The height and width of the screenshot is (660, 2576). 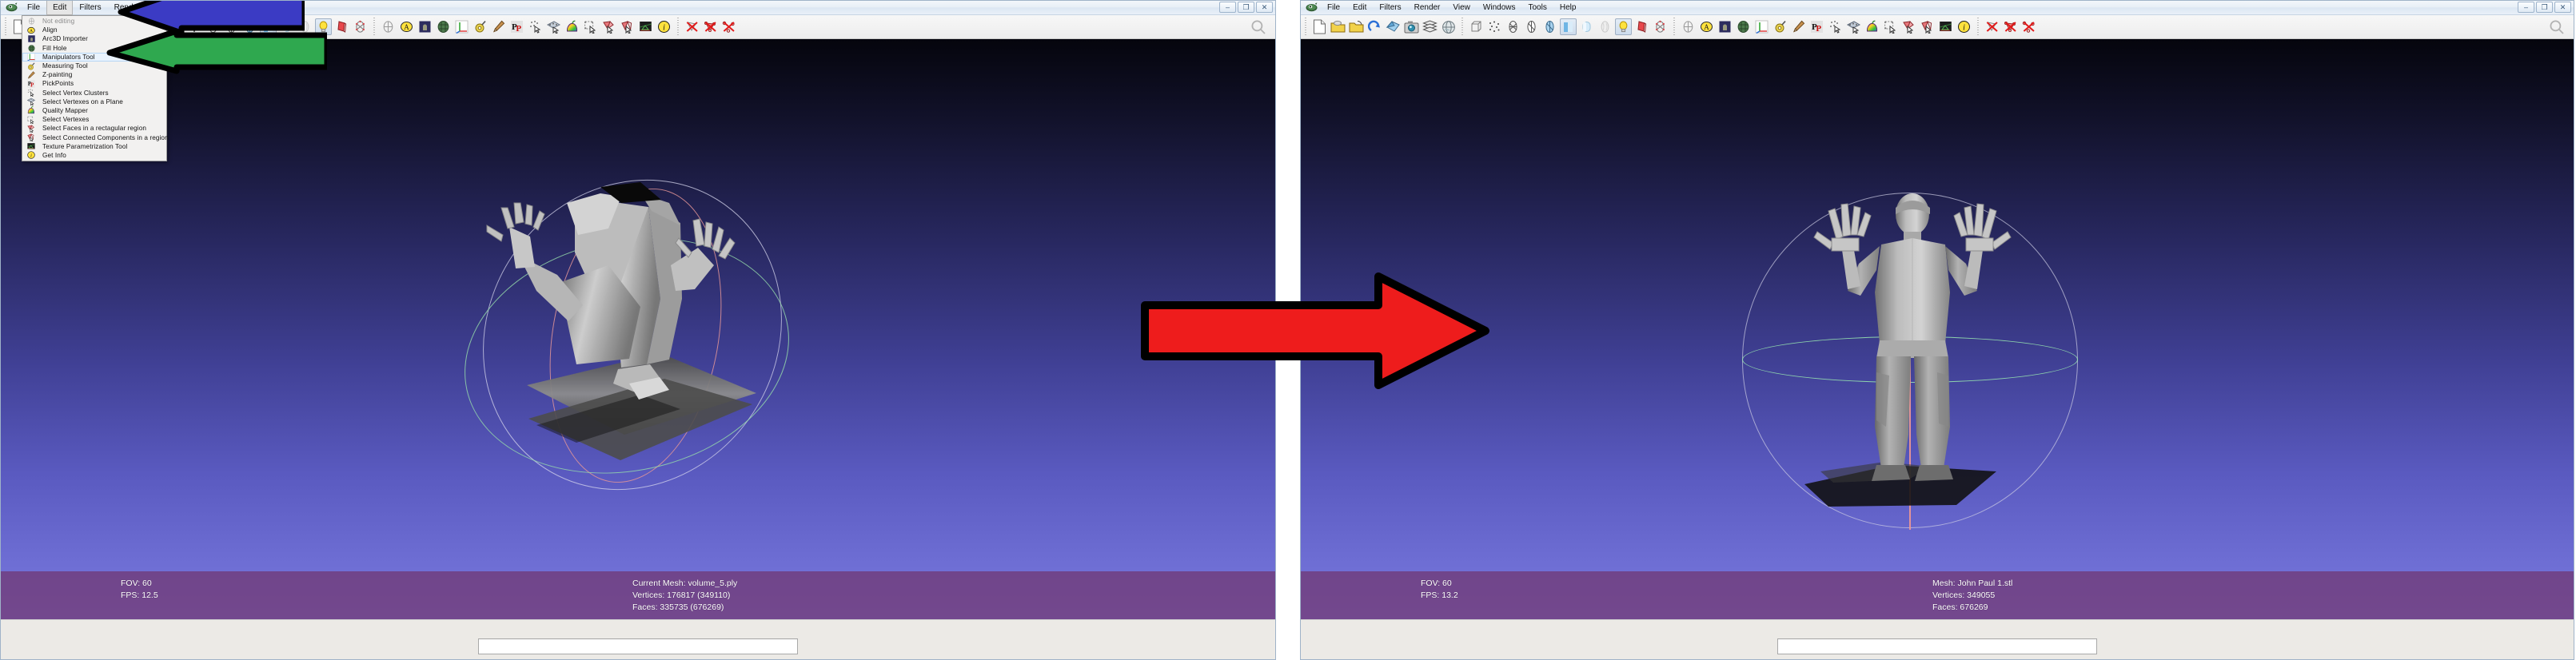 I want to click on flat-render-icon, so click(x=1568, y=26).